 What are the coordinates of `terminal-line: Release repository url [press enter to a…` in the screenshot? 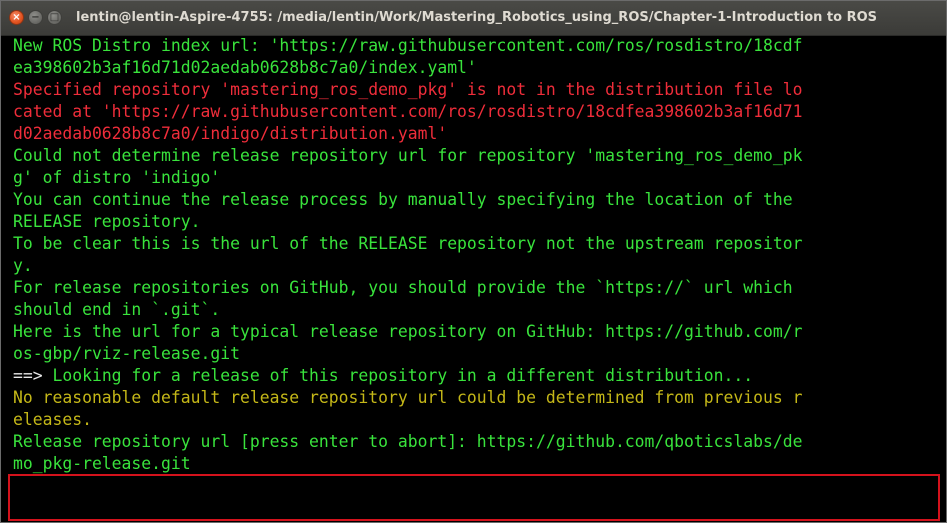 It's located at (408, 441).